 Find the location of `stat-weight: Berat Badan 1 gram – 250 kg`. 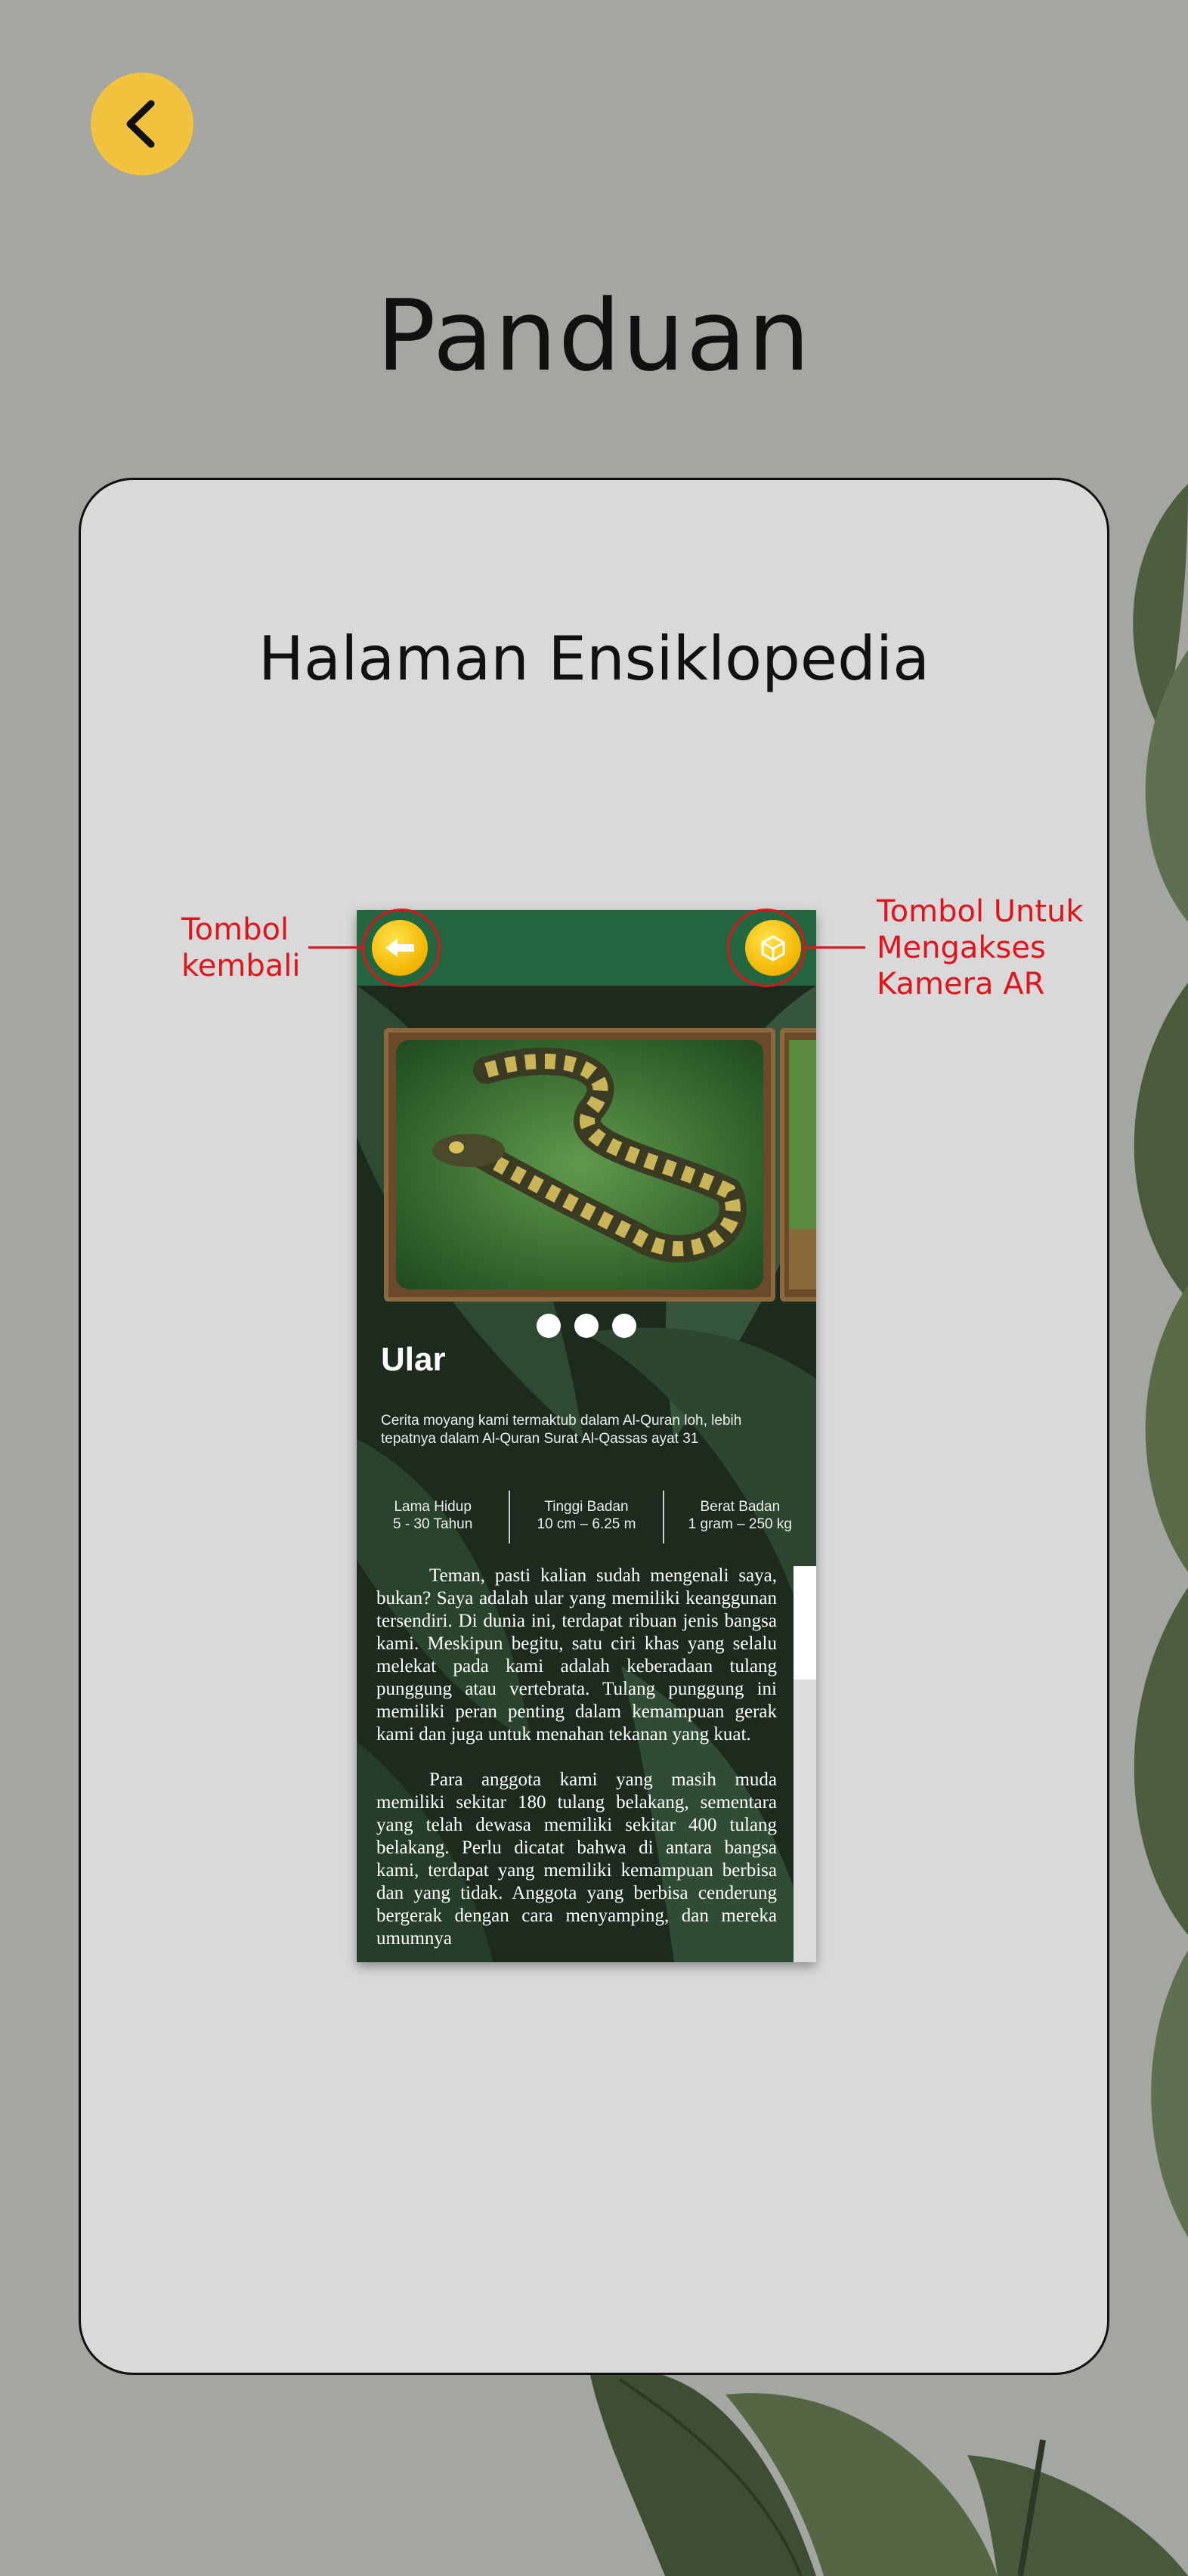

stat-weight: Berat Badan 1 gram – 250 kg is located at coordinates (740, 1515).